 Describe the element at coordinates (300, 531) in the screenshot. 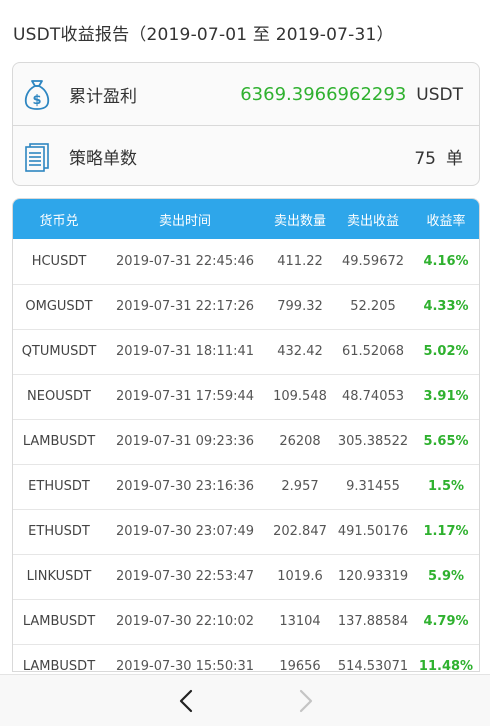

I see `cell-qty: 202.847` at that location.